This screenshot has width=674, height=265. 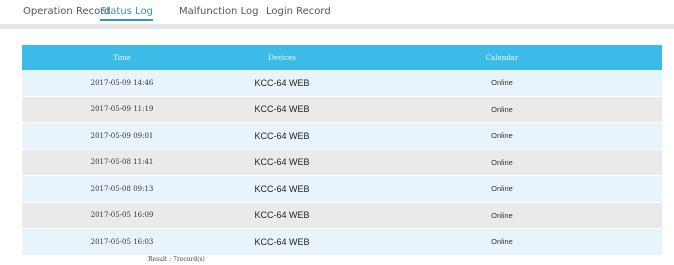 I want to click on tab-operation-record: Operation Record, so click(x=67, y=11).